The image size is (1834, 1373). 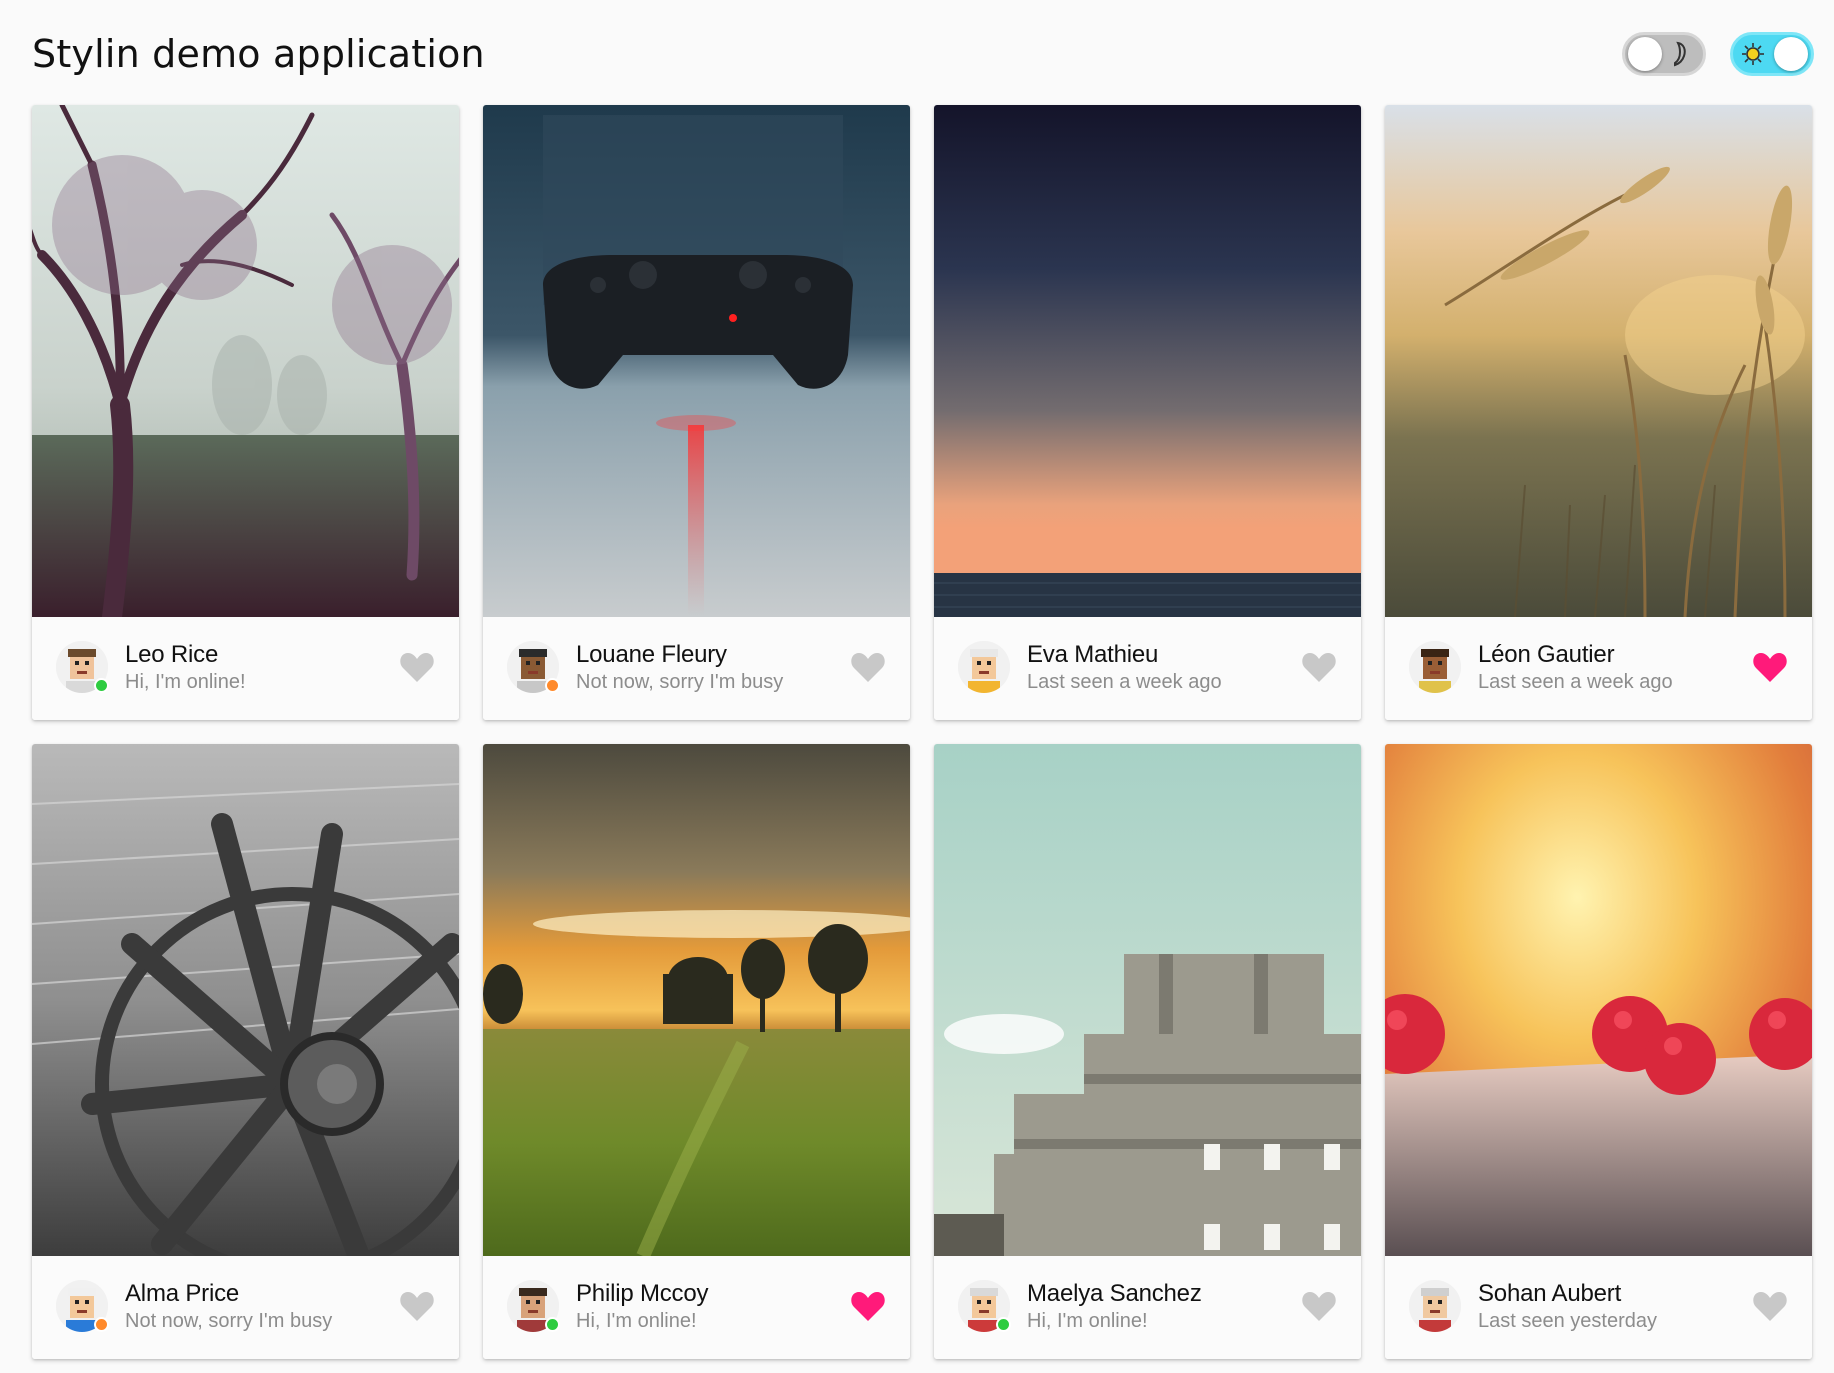 What do you see at coordinates (1550, 1293) in the screenshot?
I see `user-name: Sohan Aubert` at bounding box center [1550, 1293].